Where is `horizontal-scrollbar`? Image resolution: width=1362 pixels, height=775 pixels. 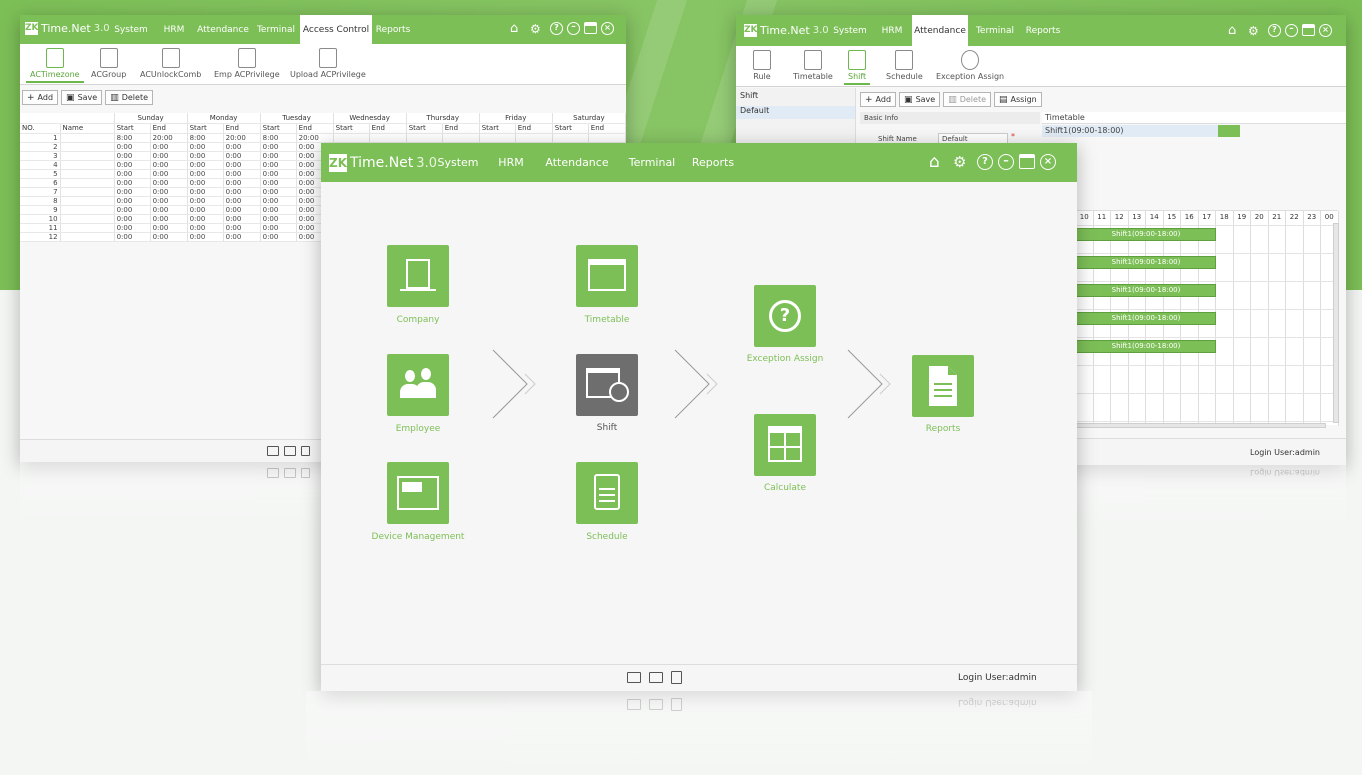 horizontal-scrollbar is located at coordinates (1201, 425).